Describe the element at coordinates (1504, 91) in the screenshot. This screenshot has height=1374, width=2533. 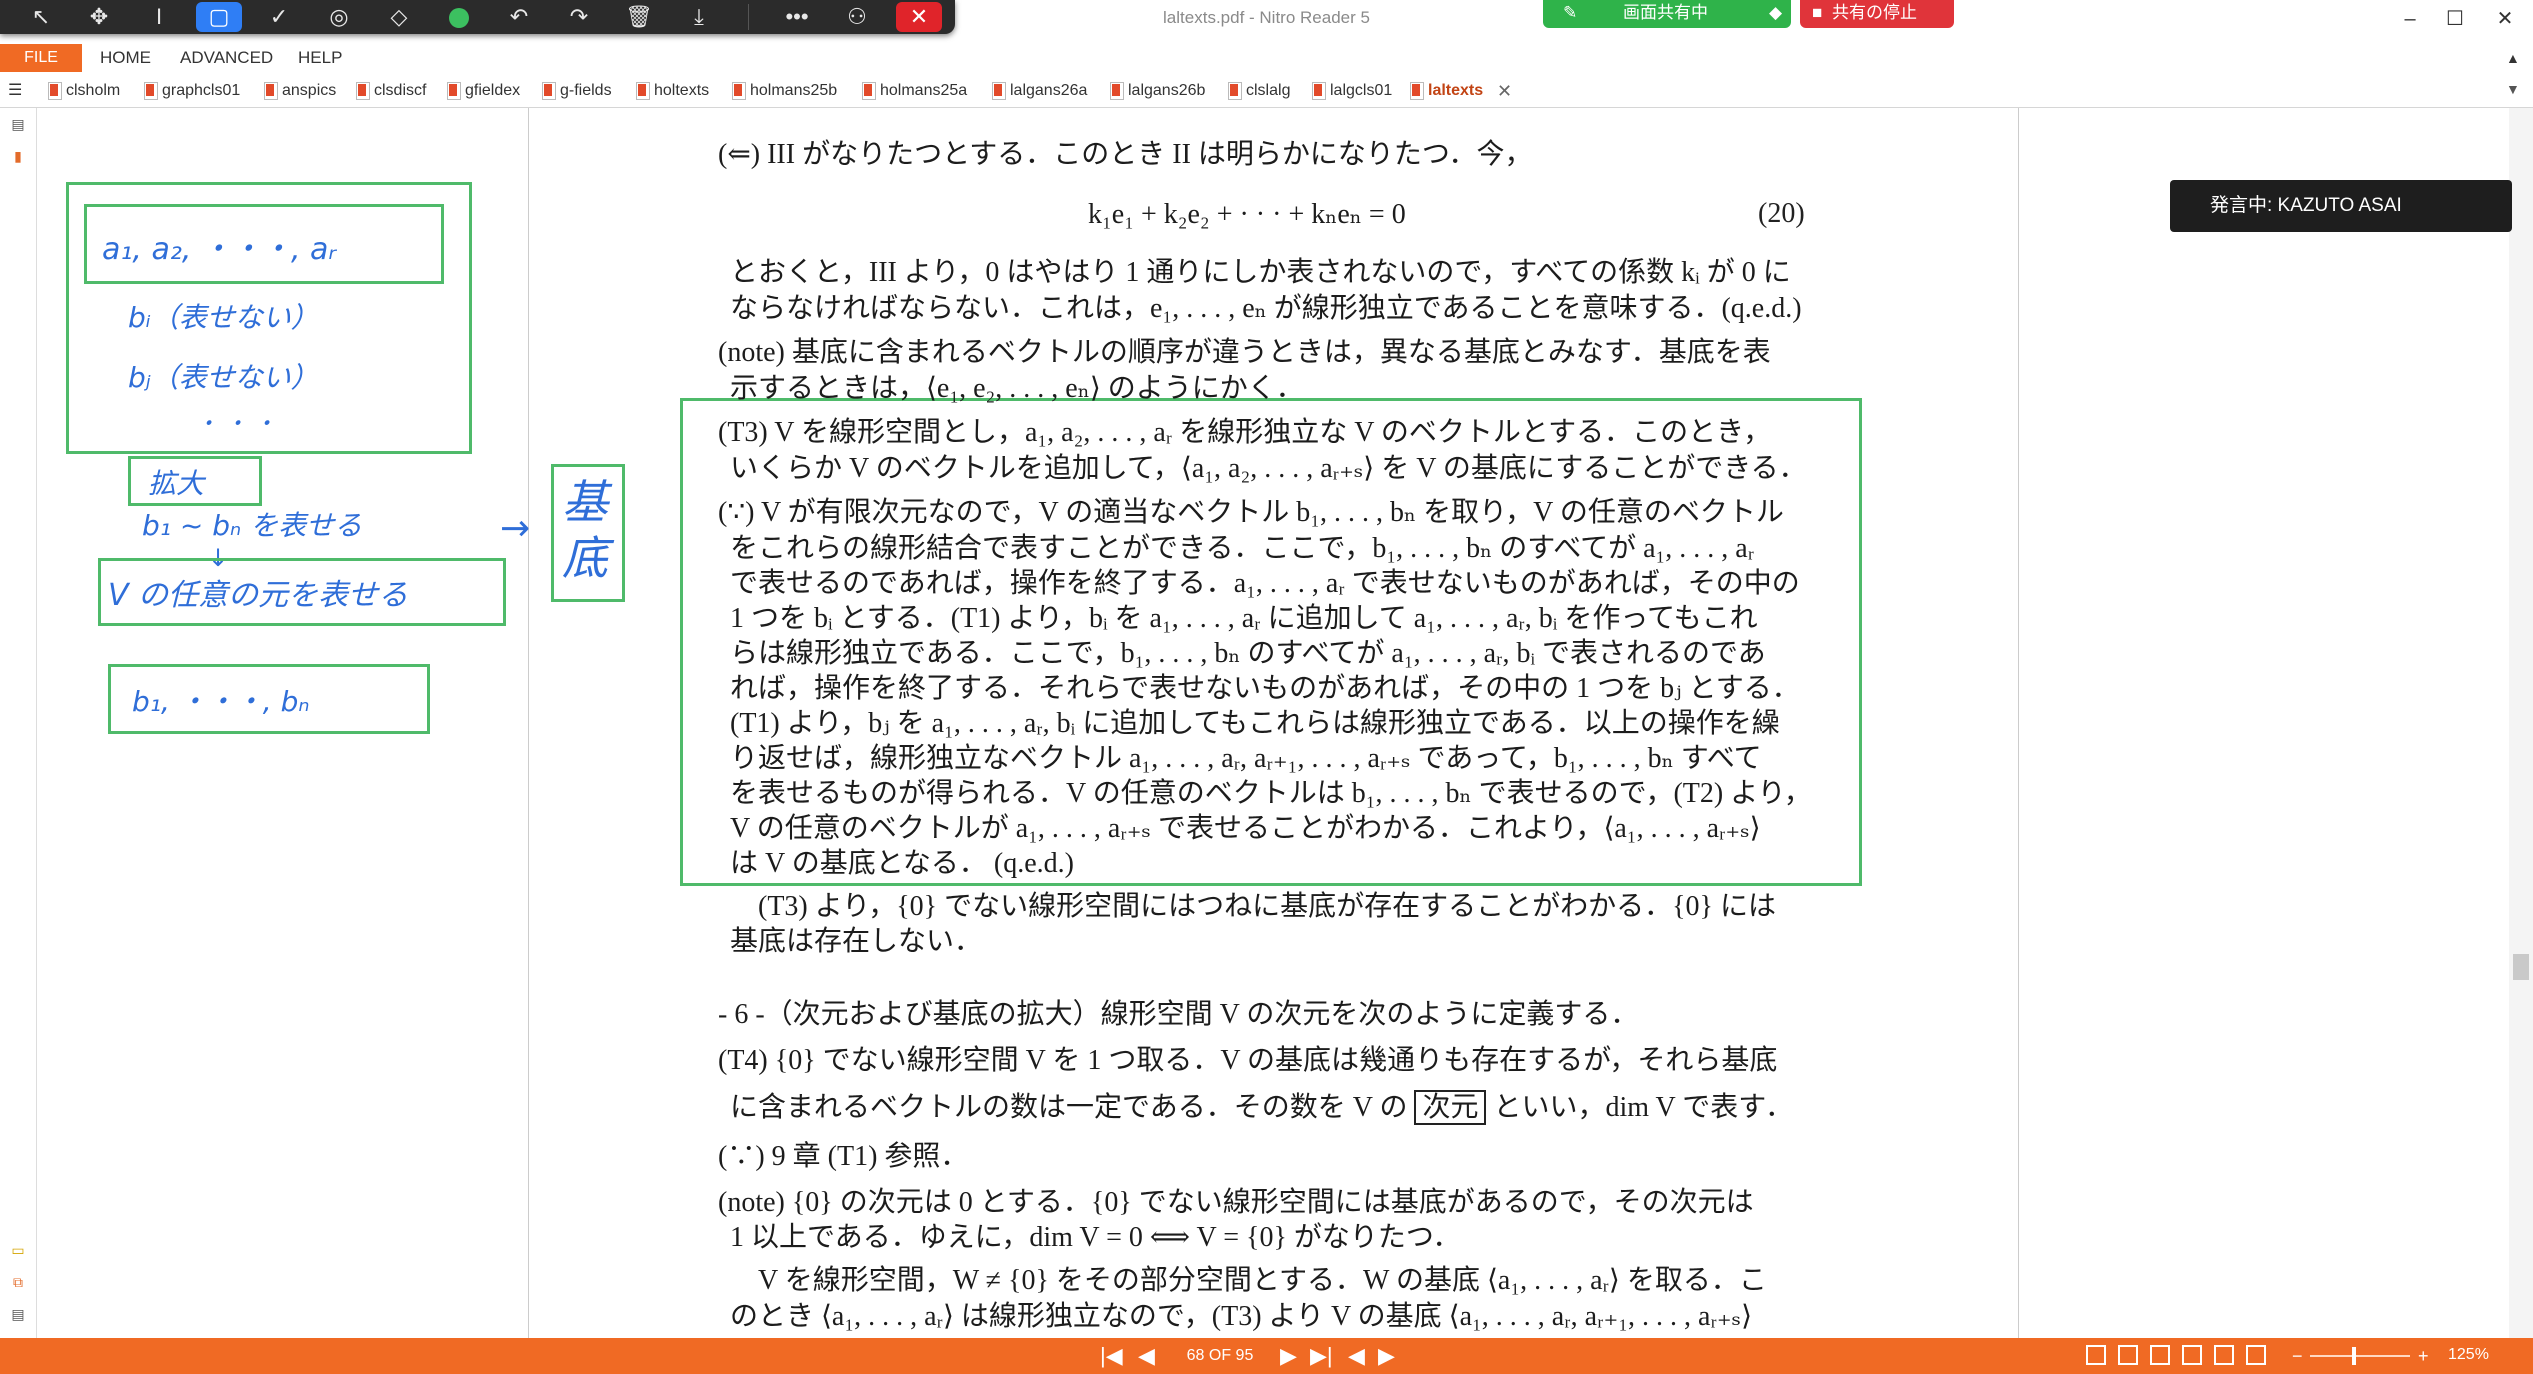
I see `close-tab-icon: ✕` at that location.